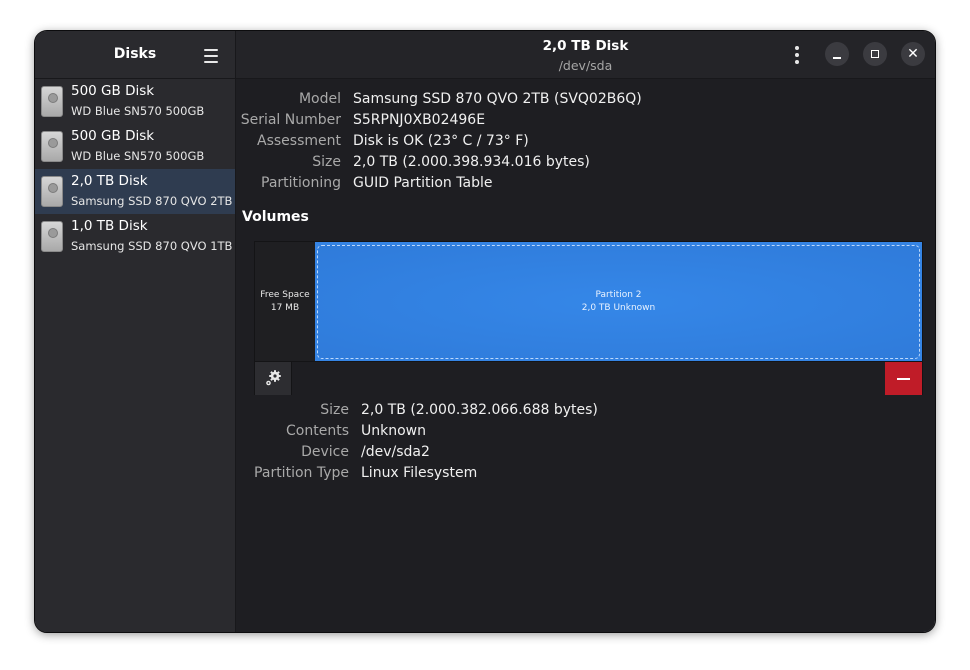 The width and height of the screenshot is (970, 670). What do you see at coordinates (301, 183) in the screenshot?
I see `info-key: Partitioning` at bounding box center [301, 183].